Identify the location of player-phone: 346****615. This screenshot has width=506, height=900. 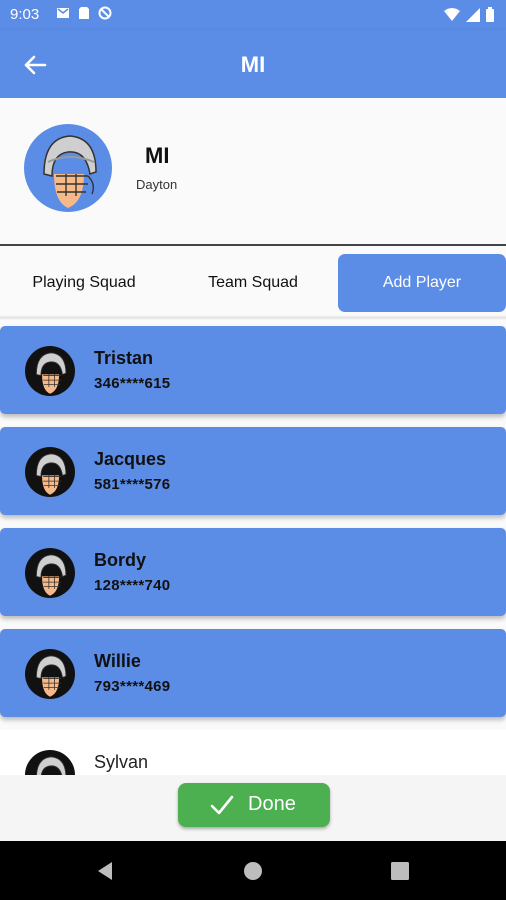
(132, 383).